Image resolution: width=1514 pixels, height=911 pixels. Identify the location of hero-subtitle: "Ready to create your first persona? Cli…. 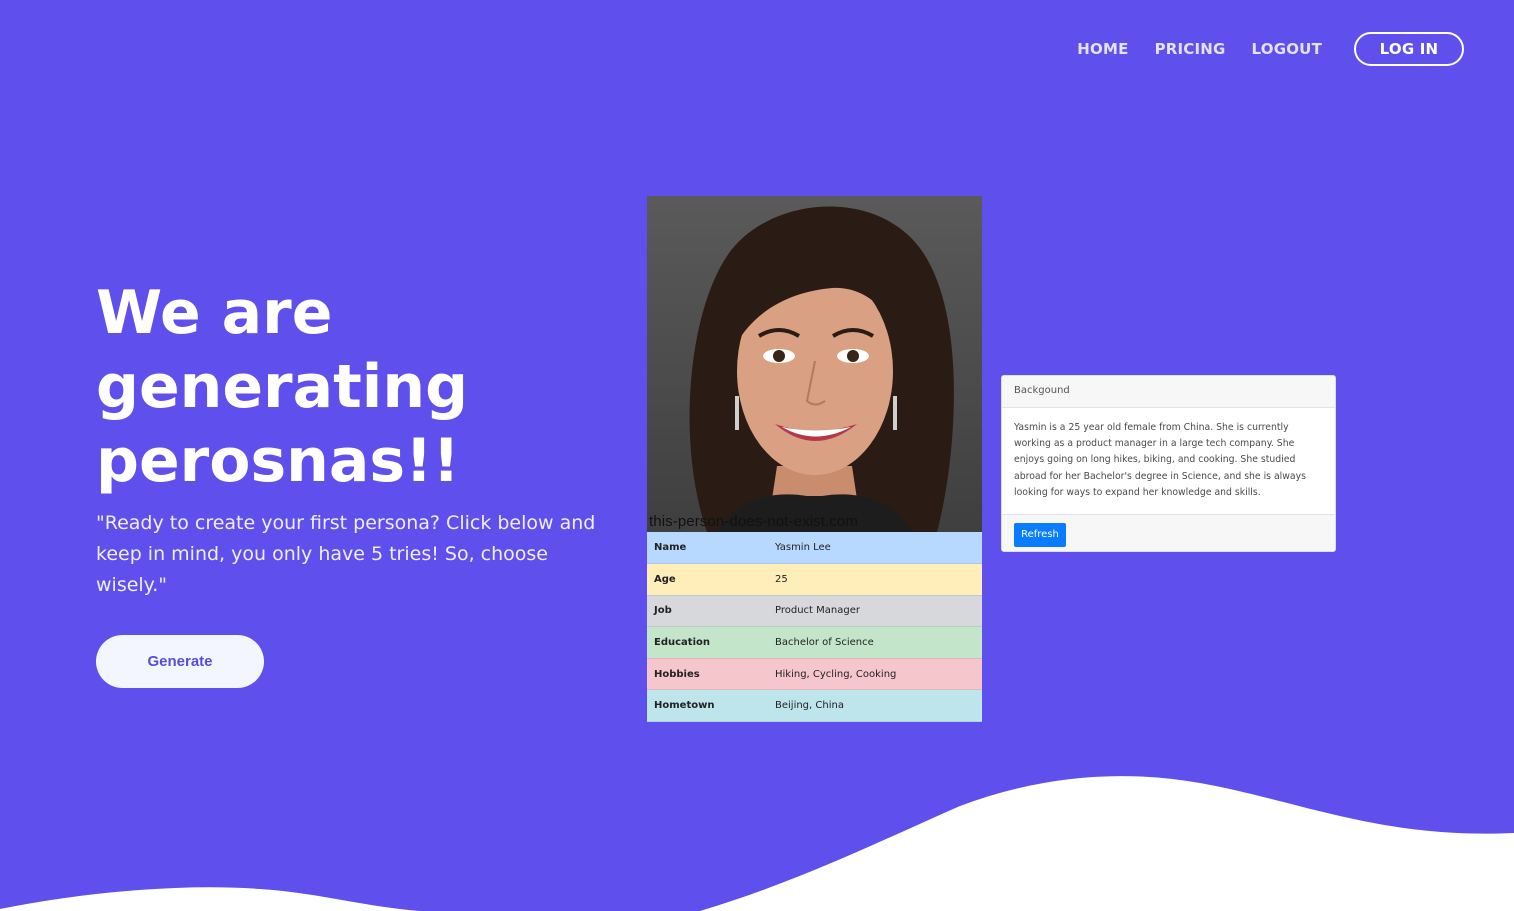
(346, 554).